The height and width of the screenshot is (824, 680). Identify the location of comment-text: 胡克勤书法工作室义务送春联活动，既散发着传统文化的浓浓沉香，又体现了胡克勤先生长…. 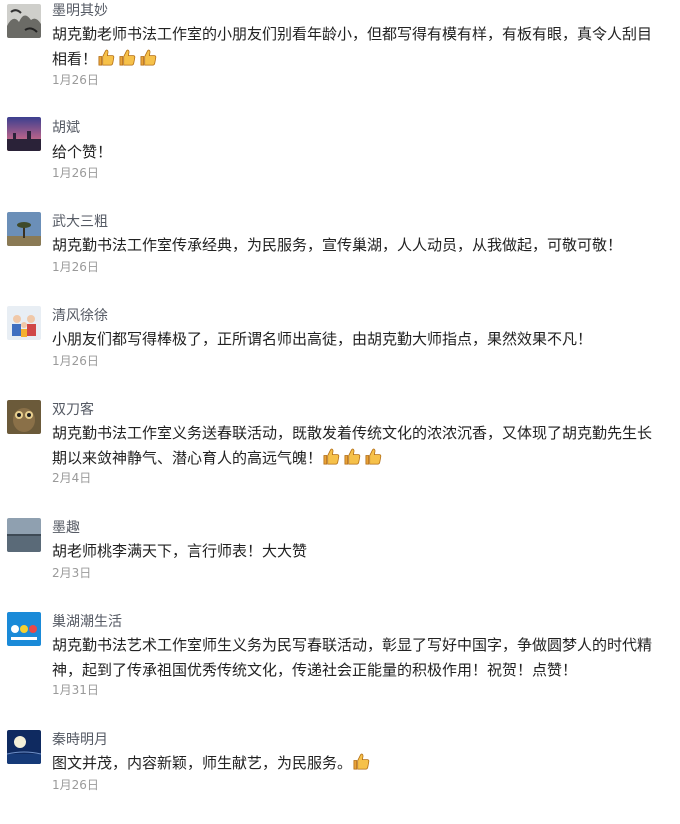
(352, 445).